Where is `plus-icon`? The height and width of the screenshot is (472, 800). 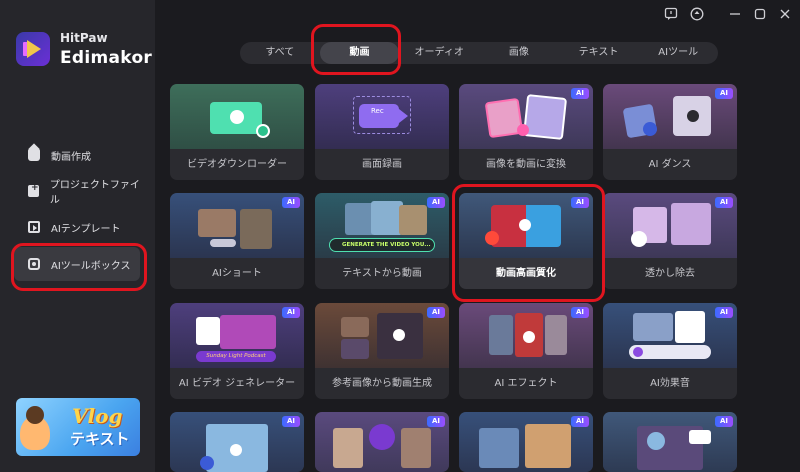 plus-icon is located at coordinates (523, 130).